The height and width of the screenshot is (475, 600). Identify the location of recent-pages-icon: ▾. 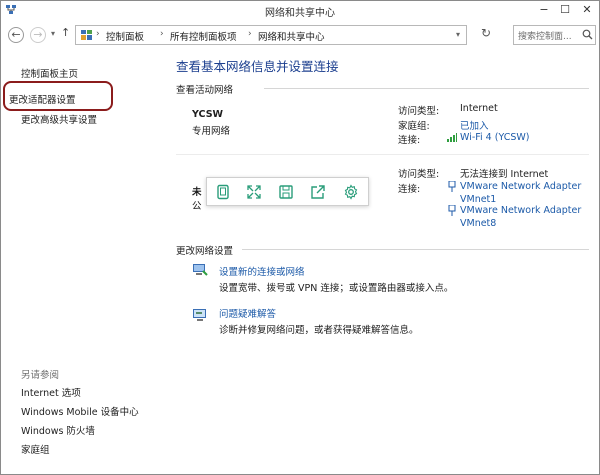
(53, 33).